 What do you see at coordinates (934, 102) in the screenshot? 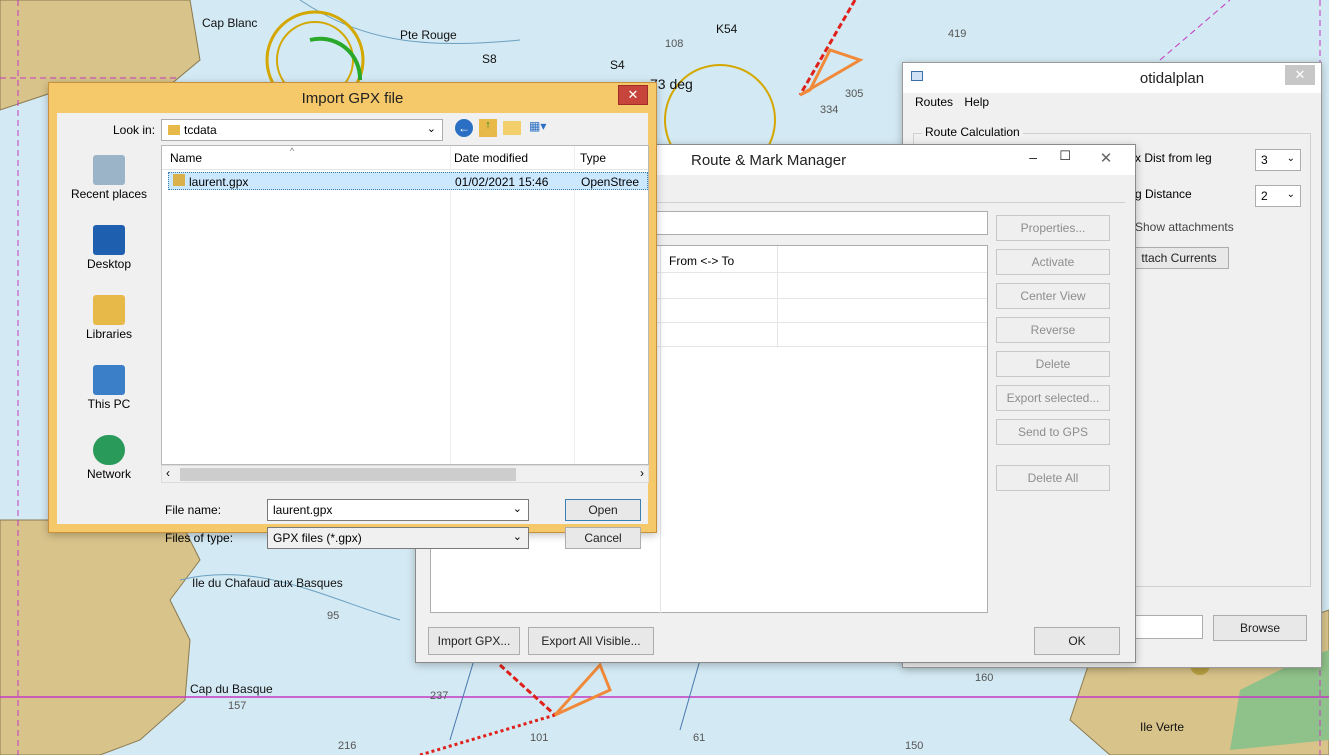
I see `menu-routes: Routes` at bounding box center [934, 102].